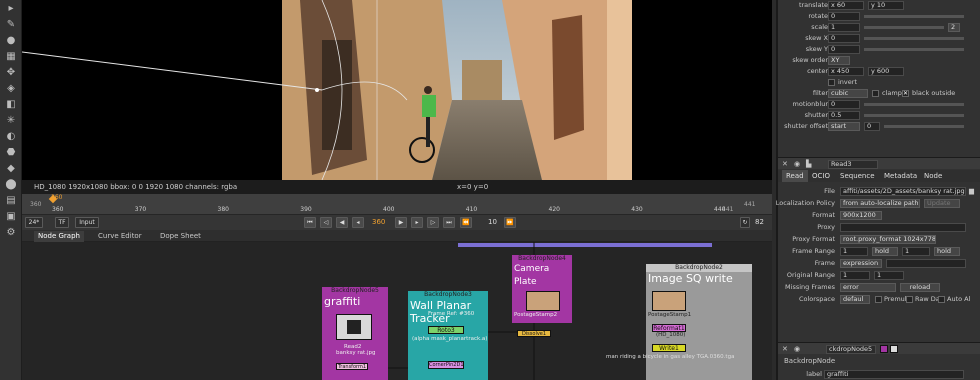  Describe the element at coordinates (844, 16) in the screenshot. I see `rotate-field: 0` at that location.